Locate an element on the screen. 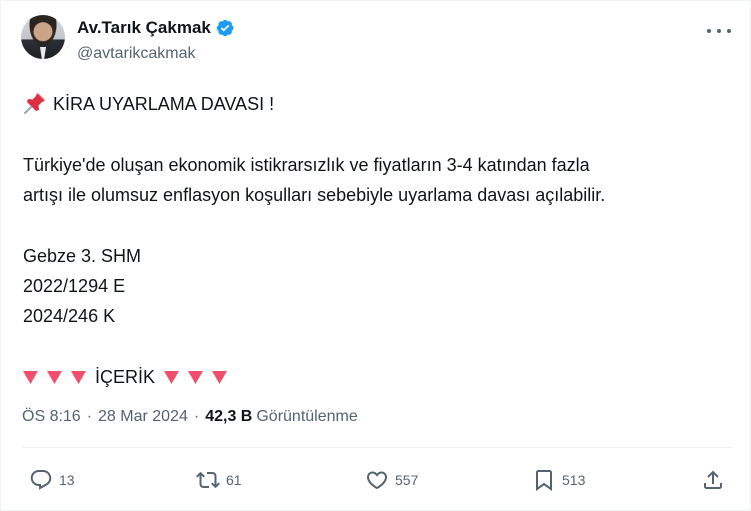 This screenshot has width=751, height=511. more-options-icon is located at coordinates (719, 31).